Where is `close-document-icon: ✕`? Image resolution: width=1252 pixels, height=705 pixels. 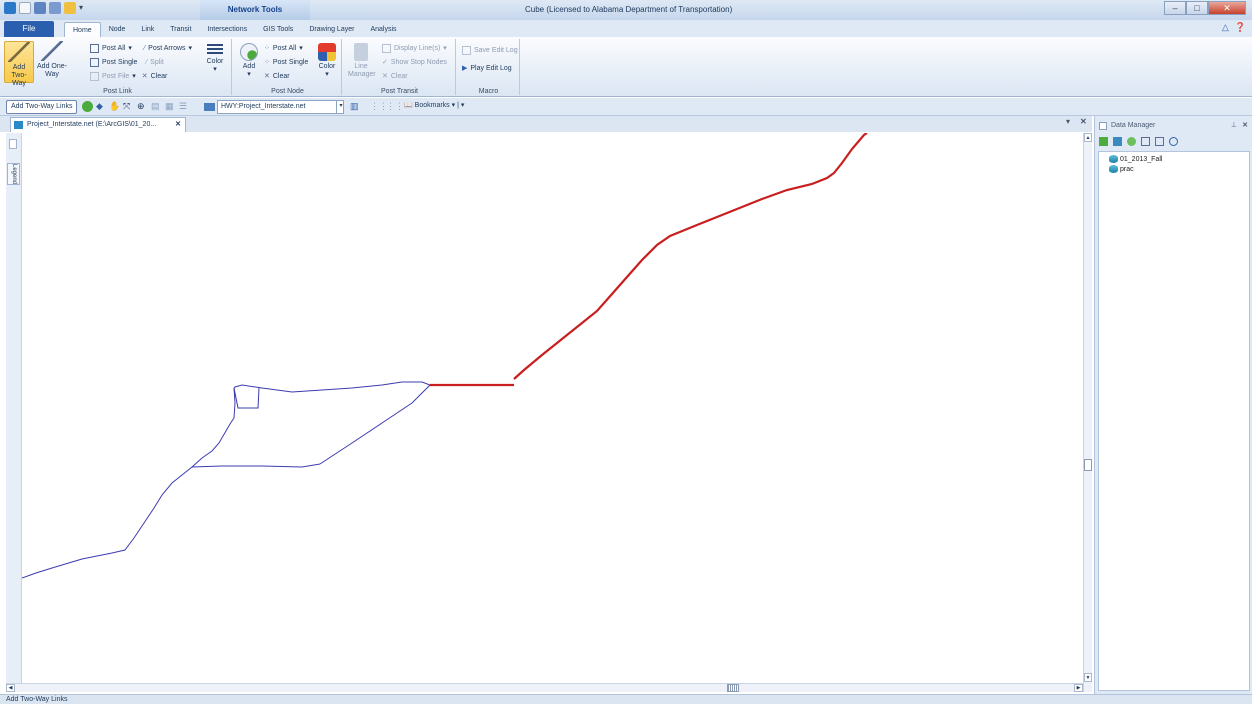 close-document-icon: ✕ is located at coordinates (1083, 121).